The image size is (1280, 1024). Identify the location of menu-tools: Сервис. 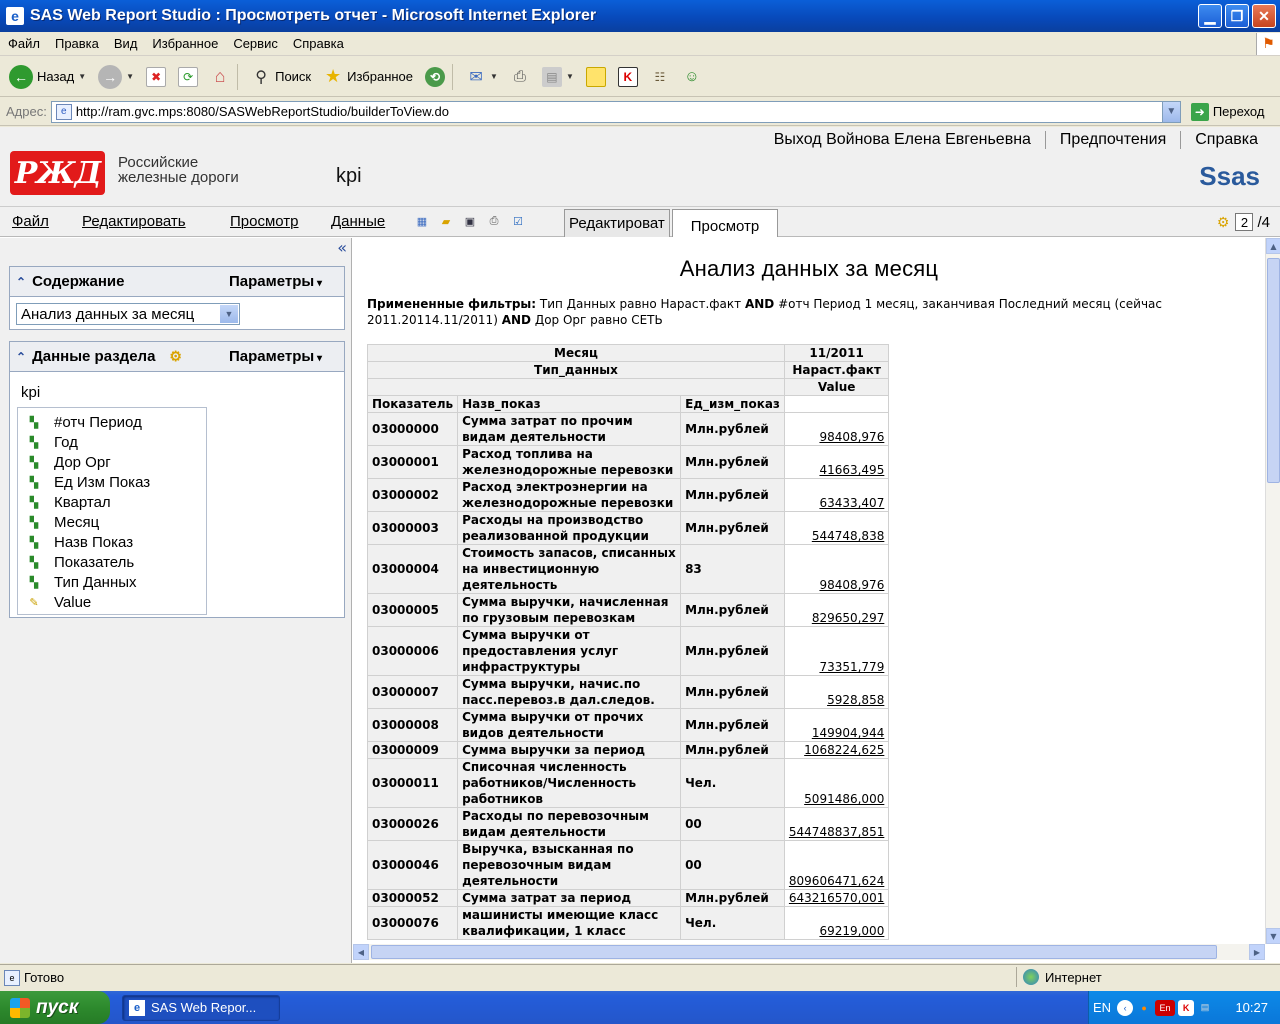
(255, 43).